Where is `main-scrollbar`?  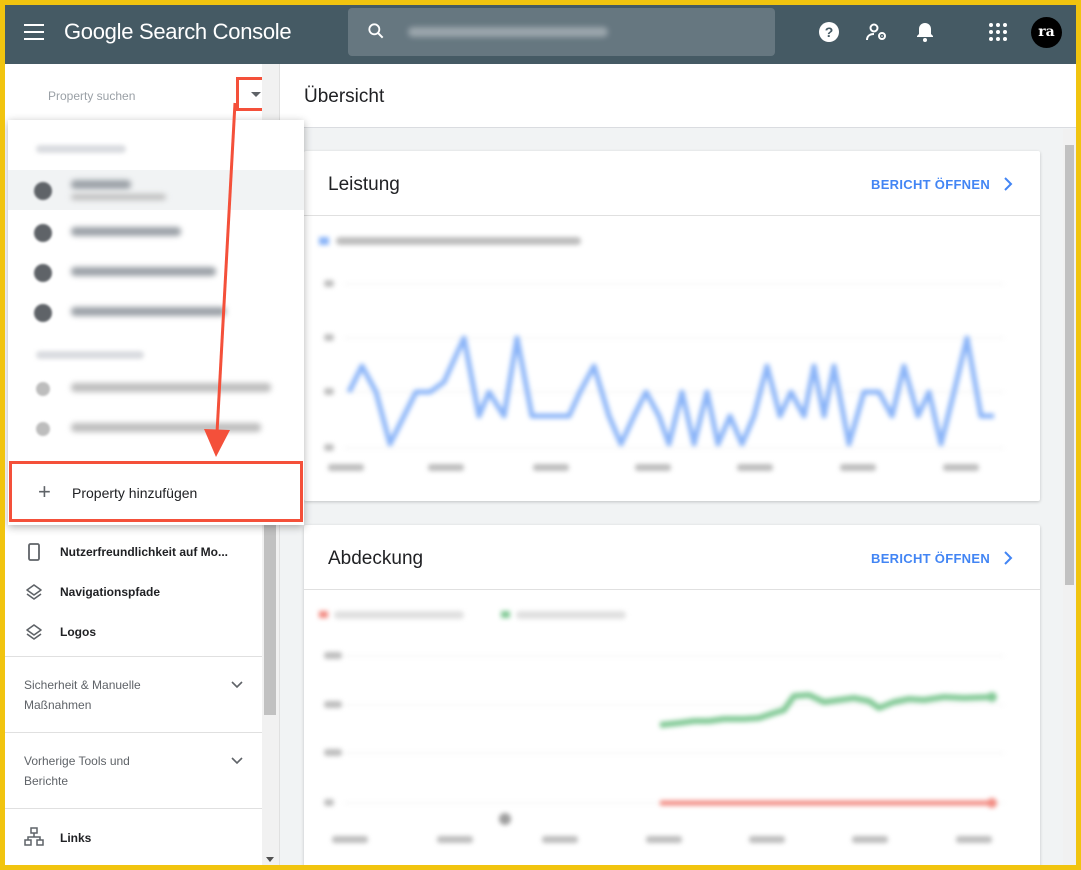 main-scrollbar is located at coordinates (1069, 497).